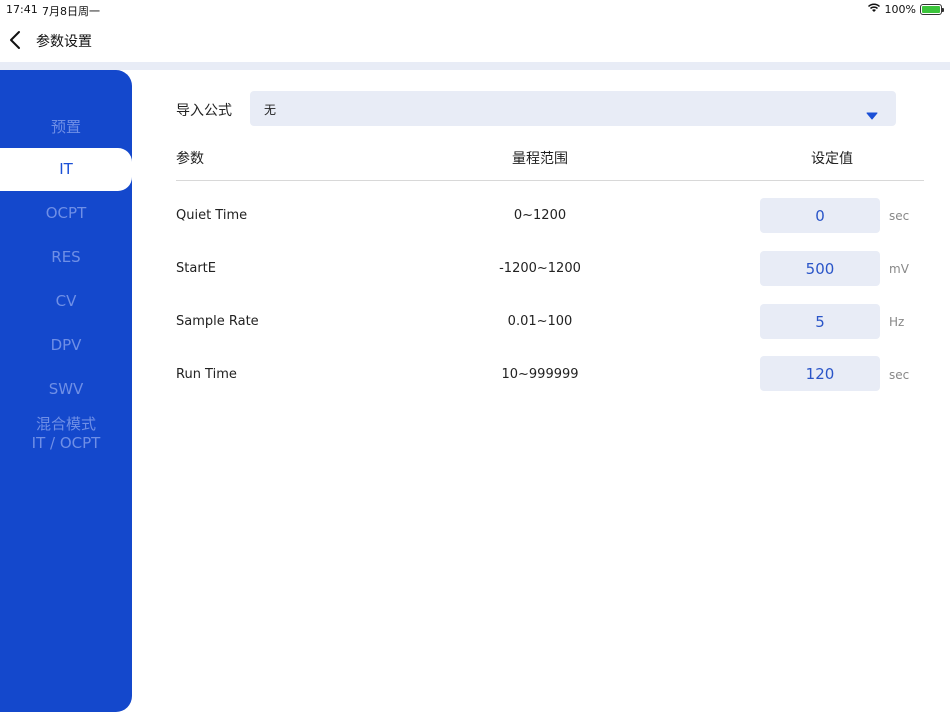 Image resolution: width=950 pixels, height=712 pixels. I want to click on param-name: StartE, so click(196, 268).